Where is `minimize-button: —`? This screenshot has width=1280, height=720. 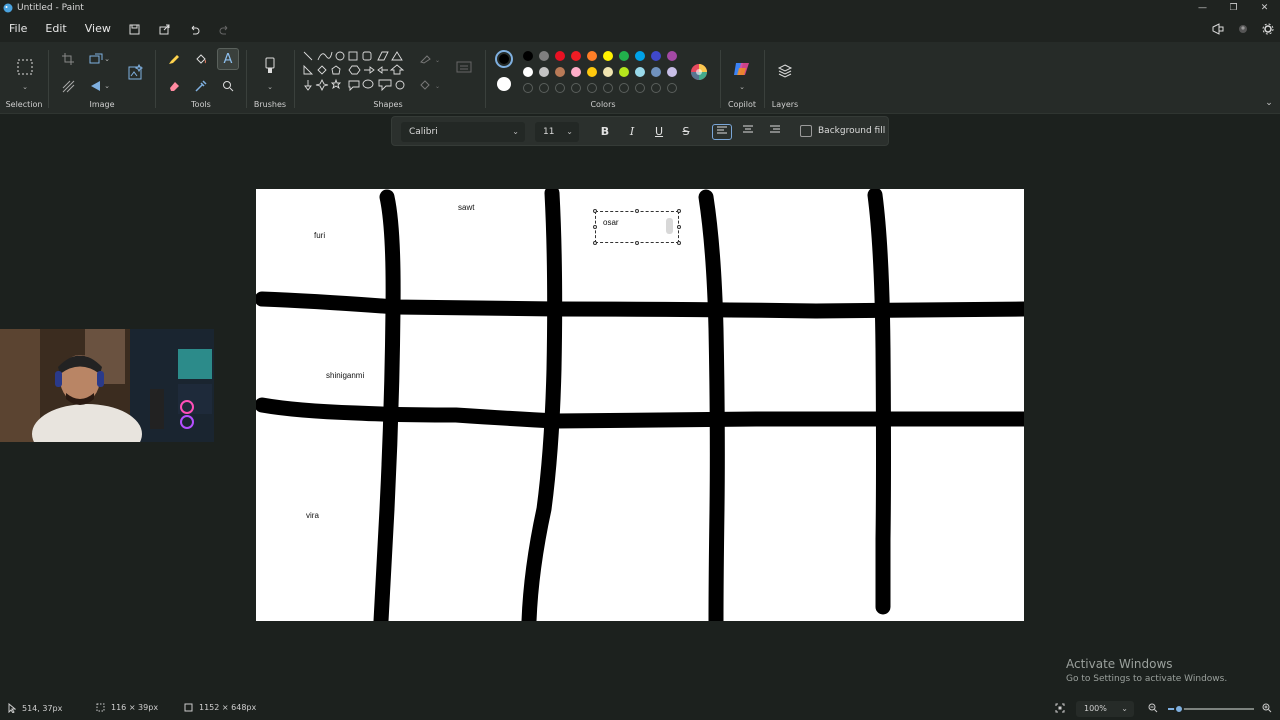
minimize-button: — is located at coordinates (1202, 8).